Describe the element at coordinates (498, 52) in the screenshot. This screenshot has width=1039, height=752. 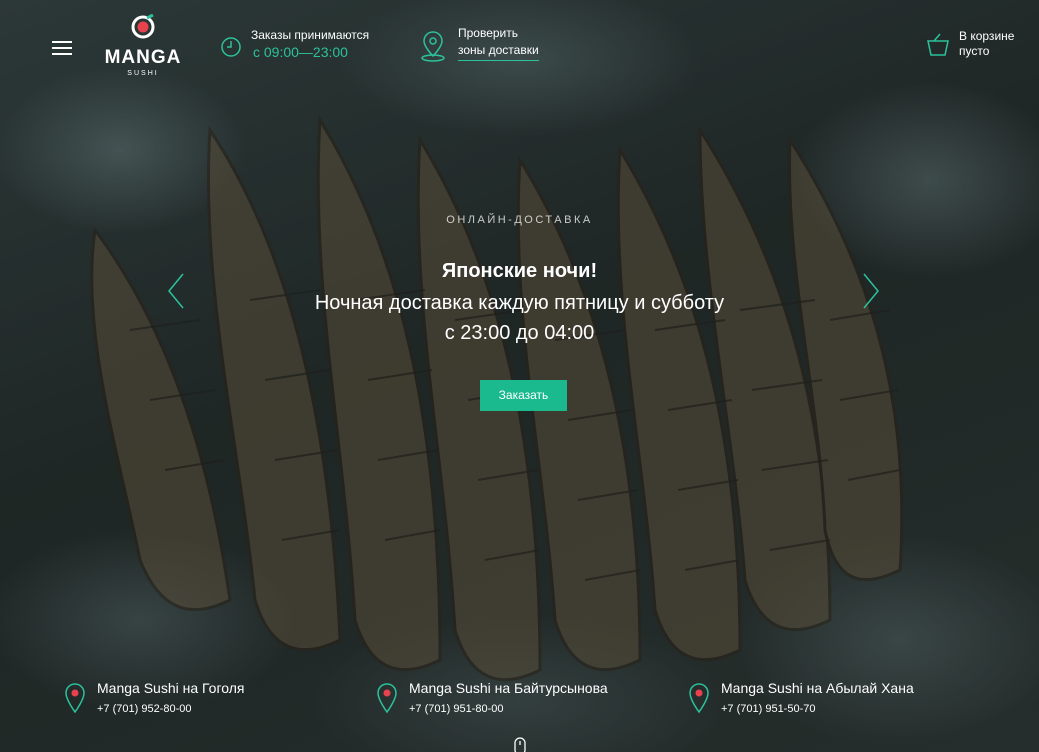
I see `zones-label-2: зоны доставки` at that location.